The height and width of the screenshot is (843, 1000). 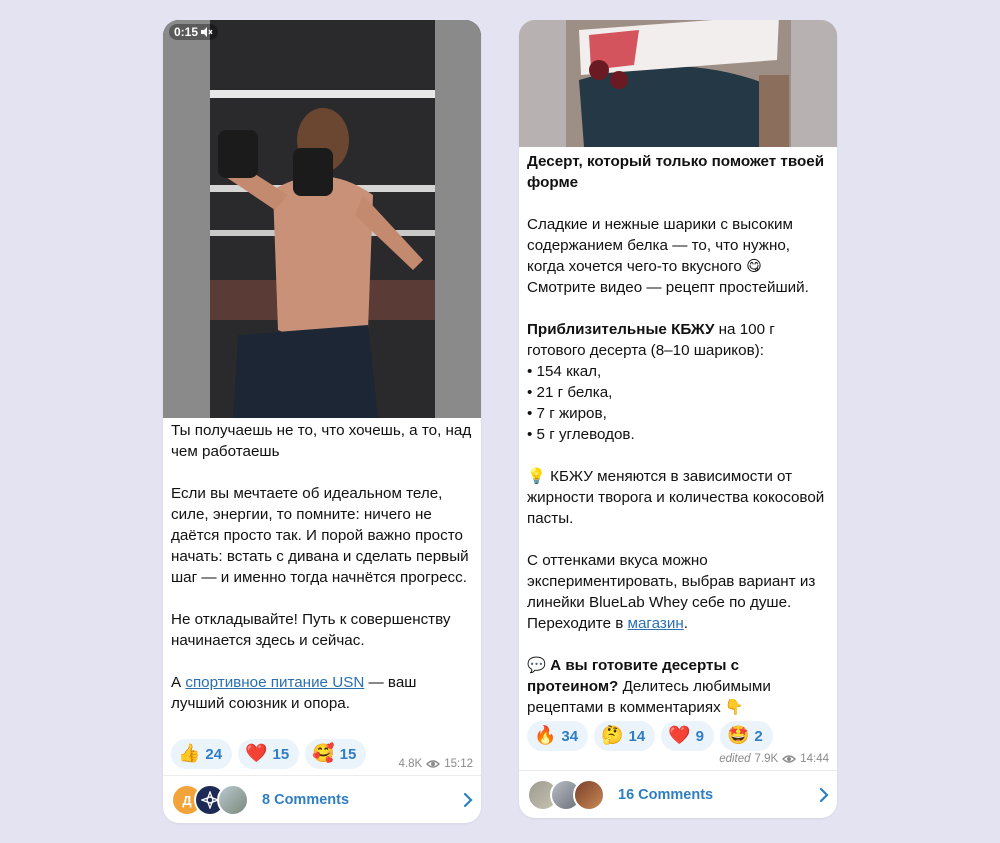 What do you see at coordinates (699, 736) in the screenshot?
I see `reaction-count: 9` at bounding box center [699, 736].